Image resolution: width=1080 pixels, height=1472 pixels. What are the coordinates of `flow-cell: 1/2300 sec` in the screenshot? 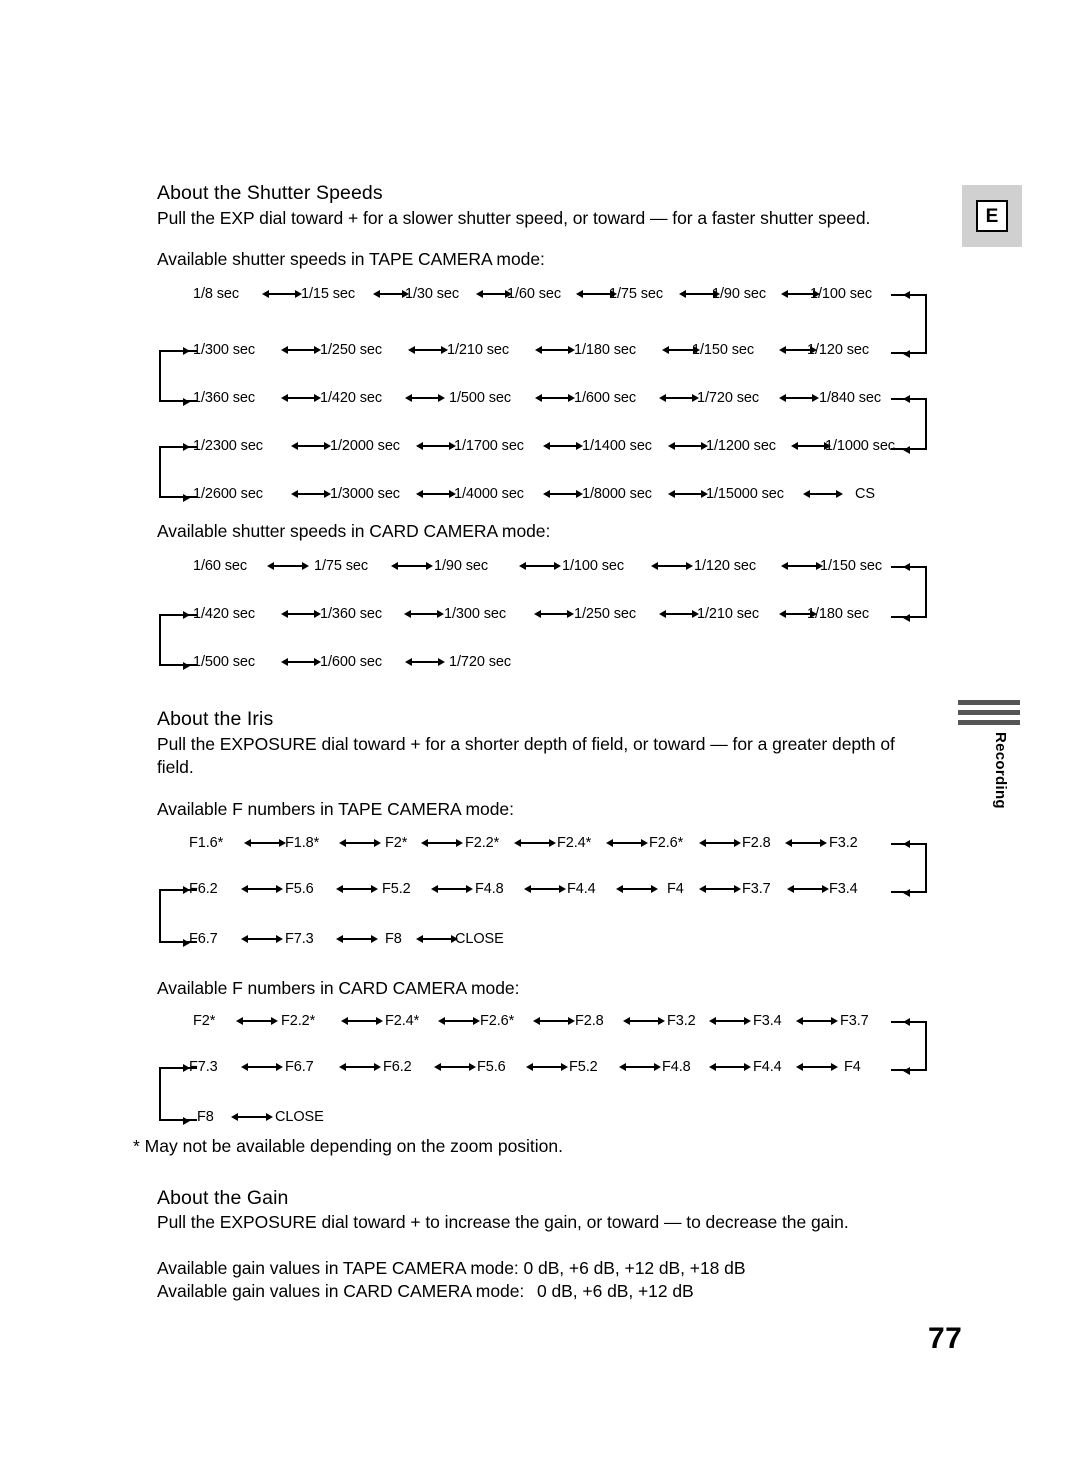 It's located at (228, 446).